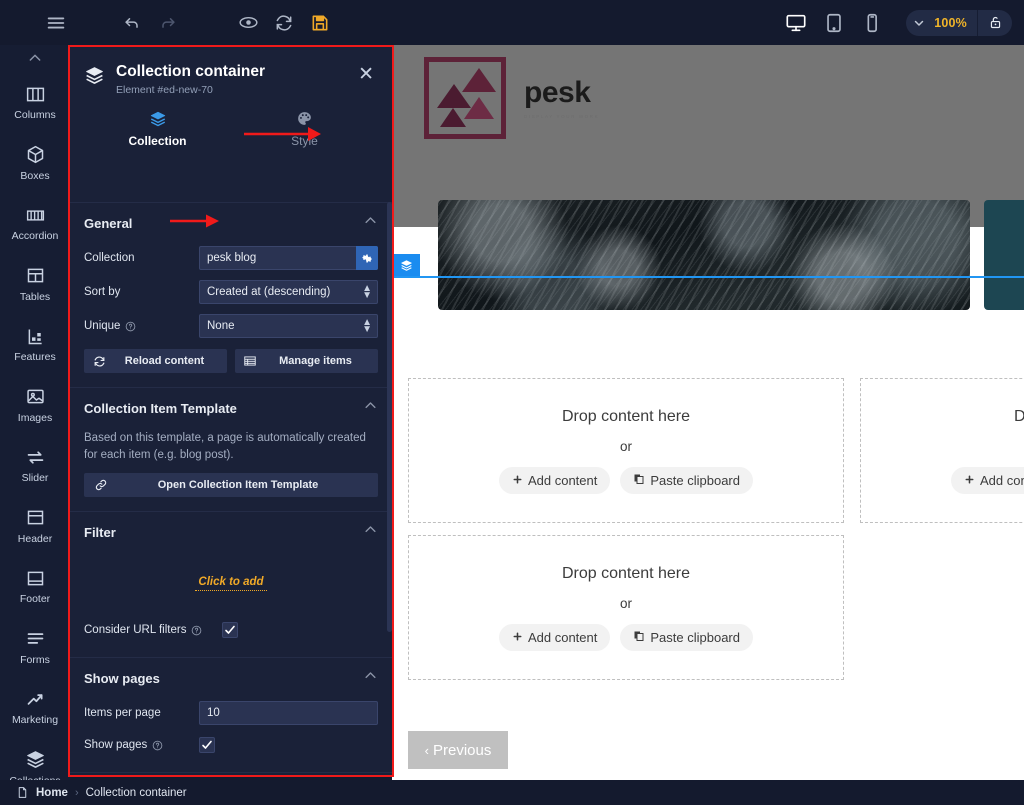 The image size is (1024, 805). Describe the element at coordinates (406, 265) in the screenshot. I see `element-badge` at that location.